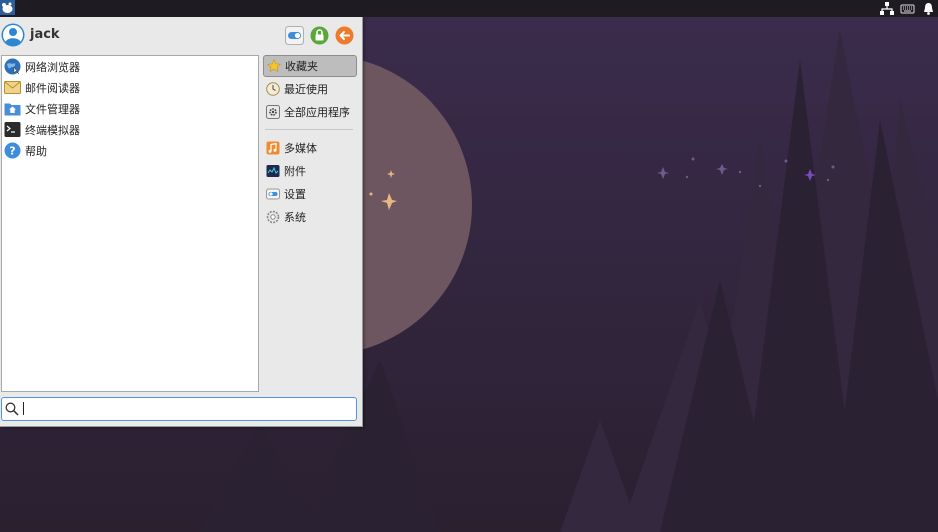 This screenshot has width=938, height=532. Describe the element at coordinates (928, 8) in the screenshot. I see `notification-bell-icon` at that location.